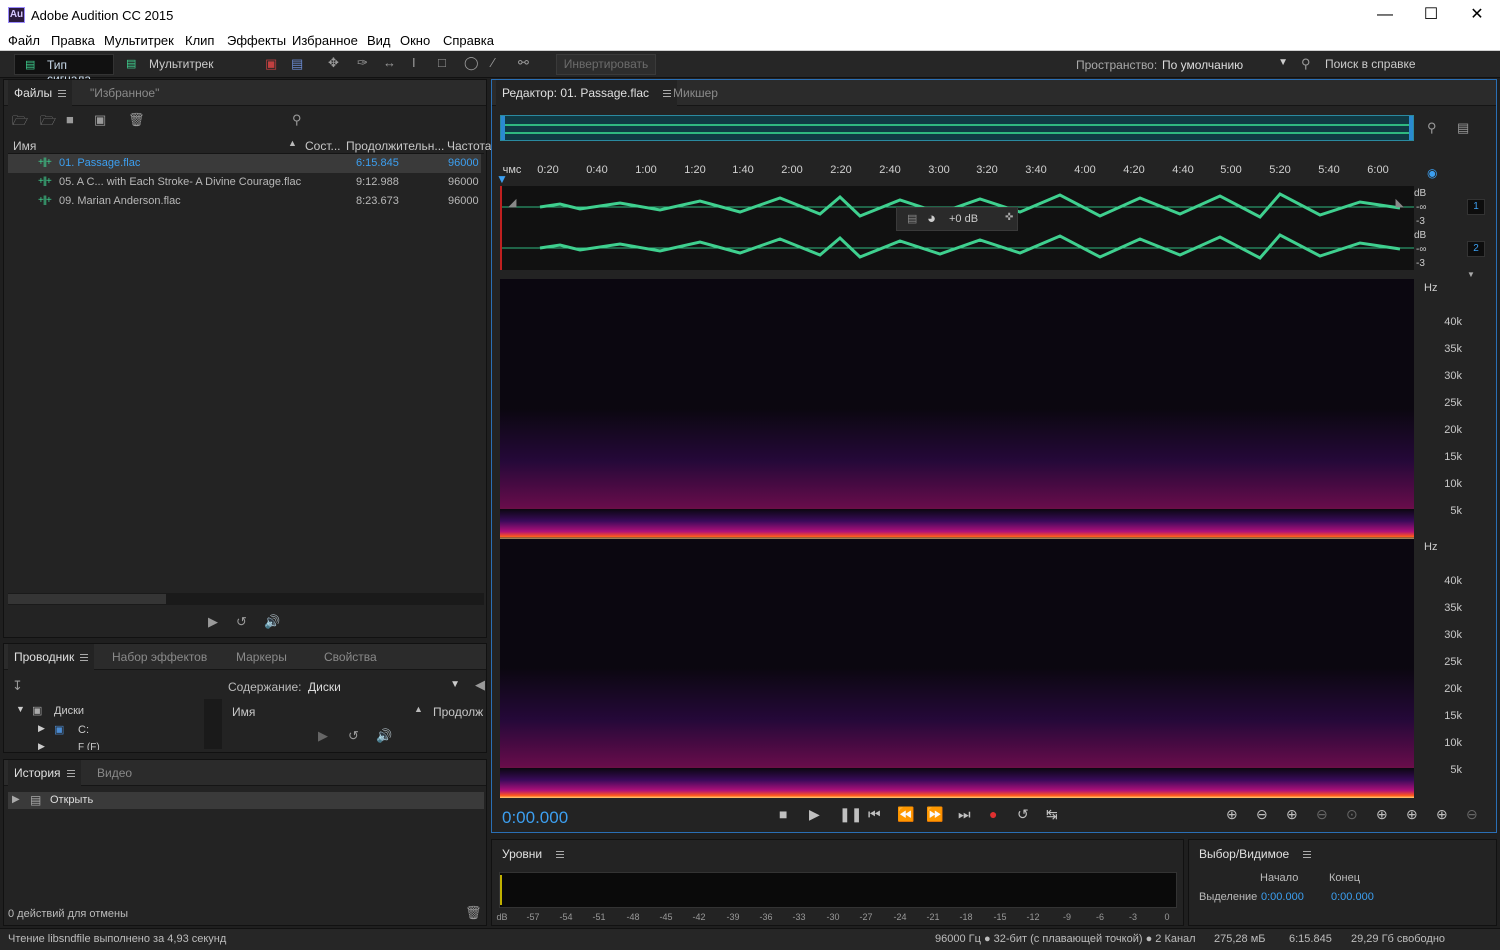  Describe the element at coordinates (473, 913) in the screenshot. I see `trash-icon: 🗑` at that location.